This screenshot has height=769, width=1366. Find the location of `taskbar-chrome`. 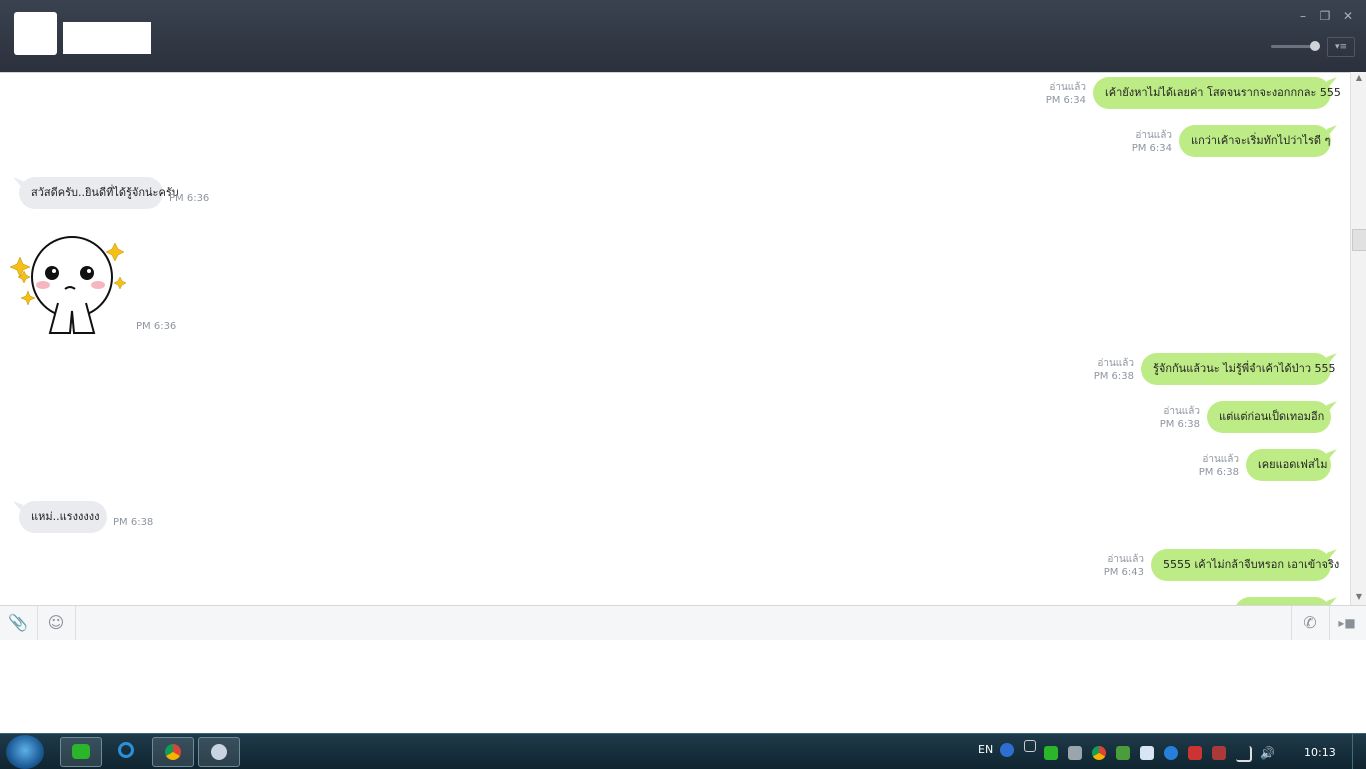

taskbar-chrome is located at coordinates (173, 752).